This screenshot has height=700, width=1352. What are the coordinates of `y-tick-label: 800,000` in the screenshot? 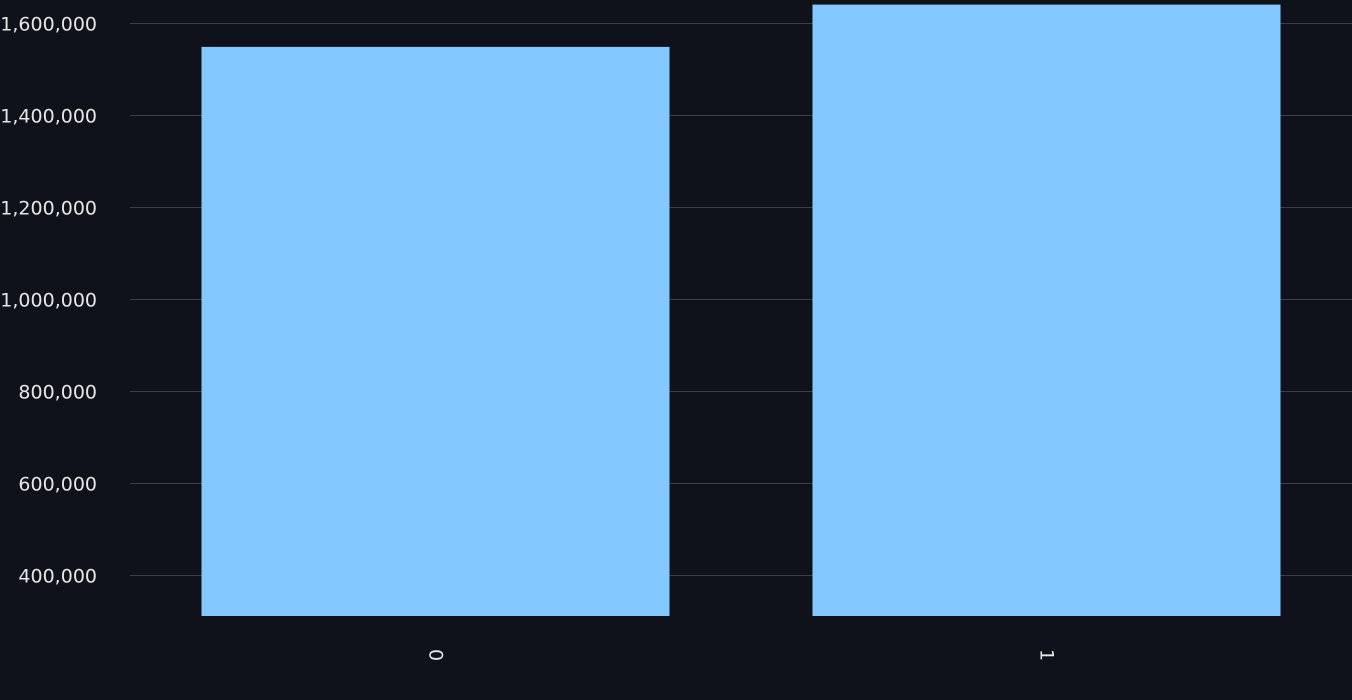 It's located at (57, 393).